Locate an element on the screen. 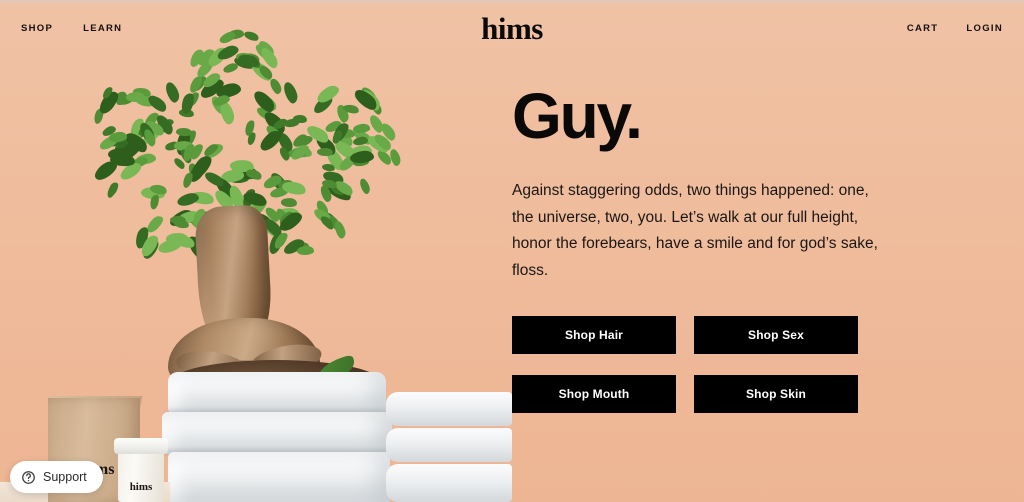 The image size is (1024, 502). stacked-bowls is located at coordinates (449, 447).